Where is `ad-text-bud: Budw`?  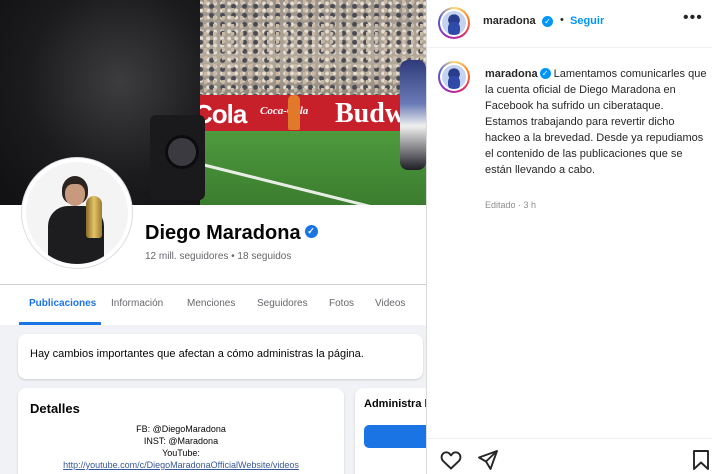 ad-text-bud: Budw is located at coordinates (370, 113).